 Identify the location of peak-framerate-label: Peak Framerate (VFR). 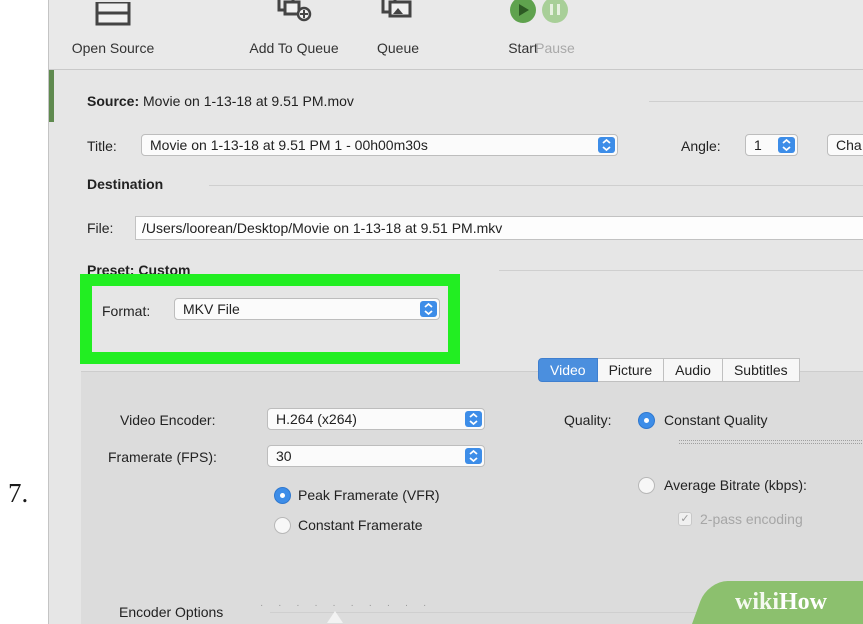
(369, 495).